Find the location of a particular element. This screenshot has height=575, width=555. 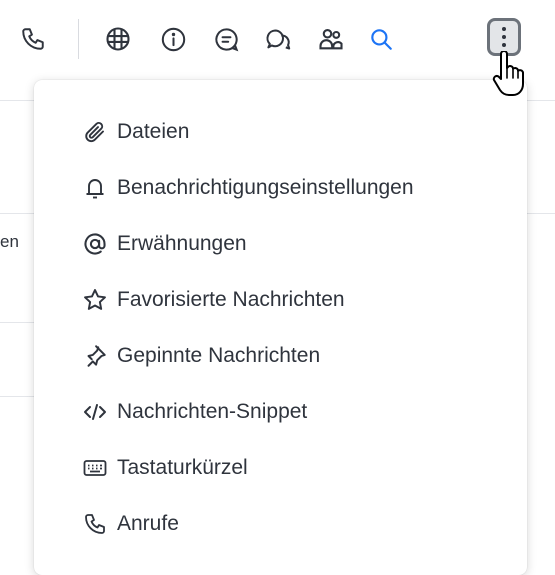

menu-item-pinned-messages: Gepinnte Nachrichten is located at coordinates (280, 356).